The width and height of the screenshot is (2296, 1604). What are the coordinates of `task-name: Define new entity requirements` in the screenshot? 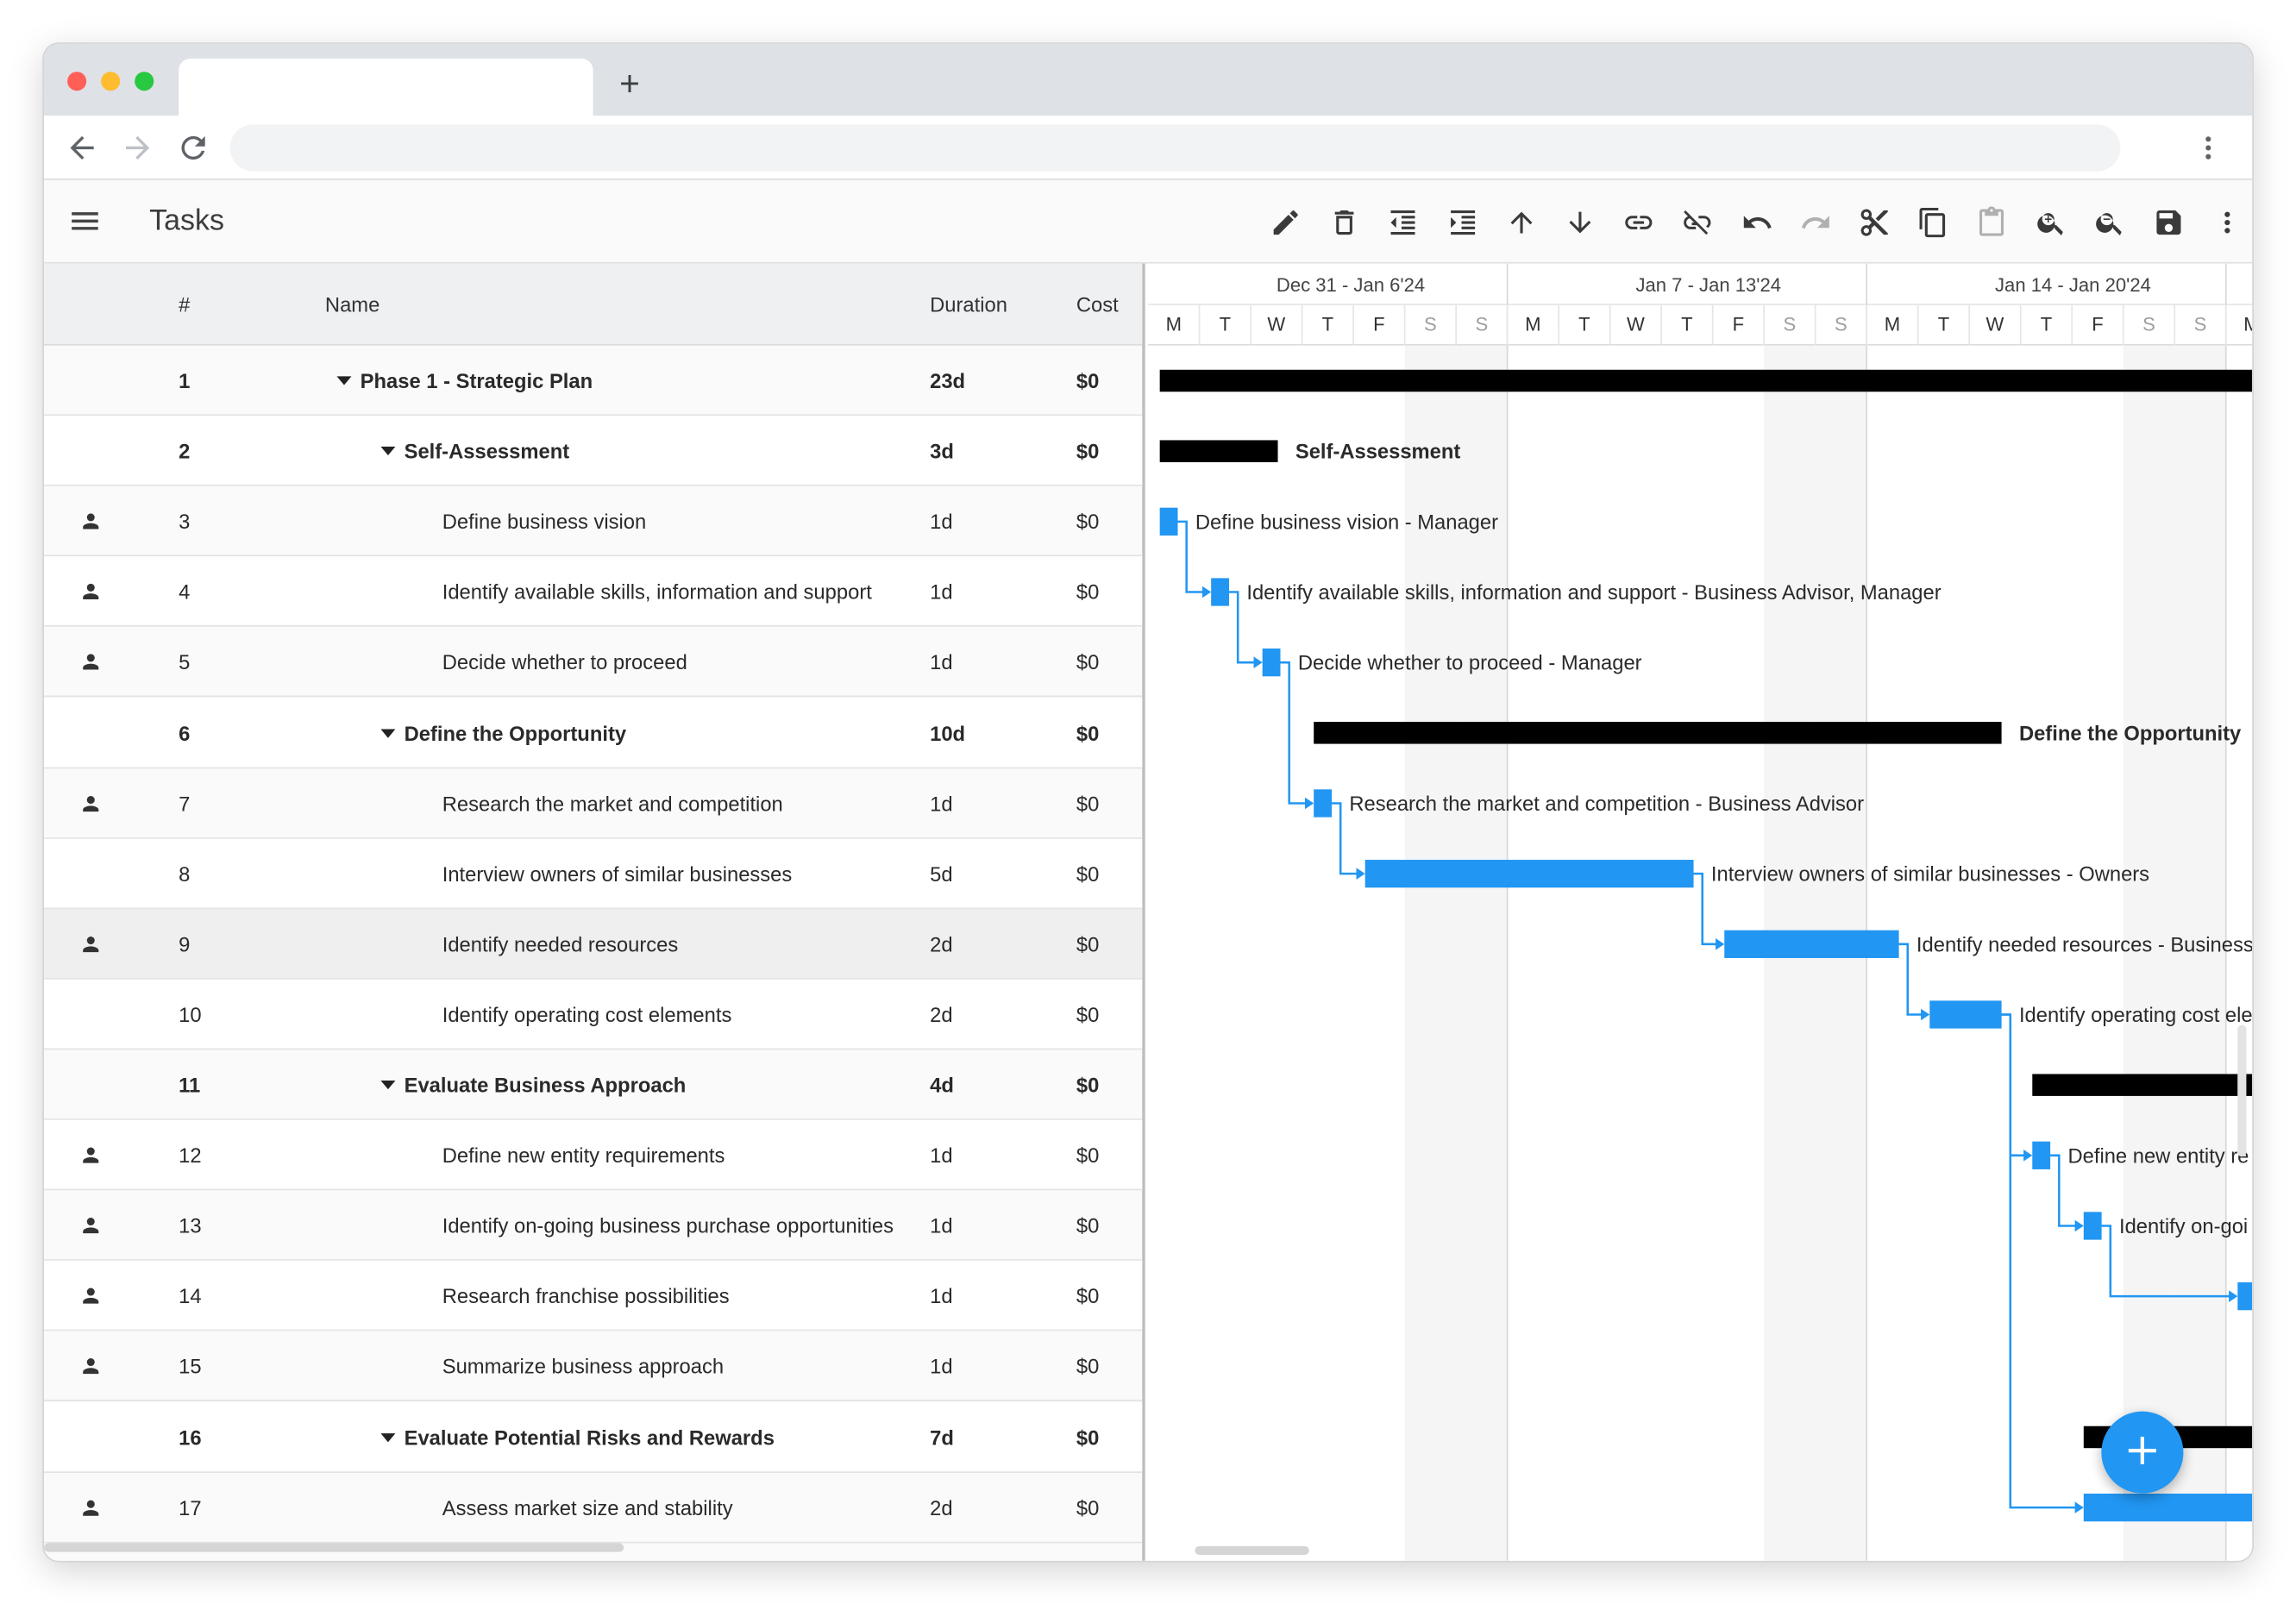 It's located at (583, 1155).